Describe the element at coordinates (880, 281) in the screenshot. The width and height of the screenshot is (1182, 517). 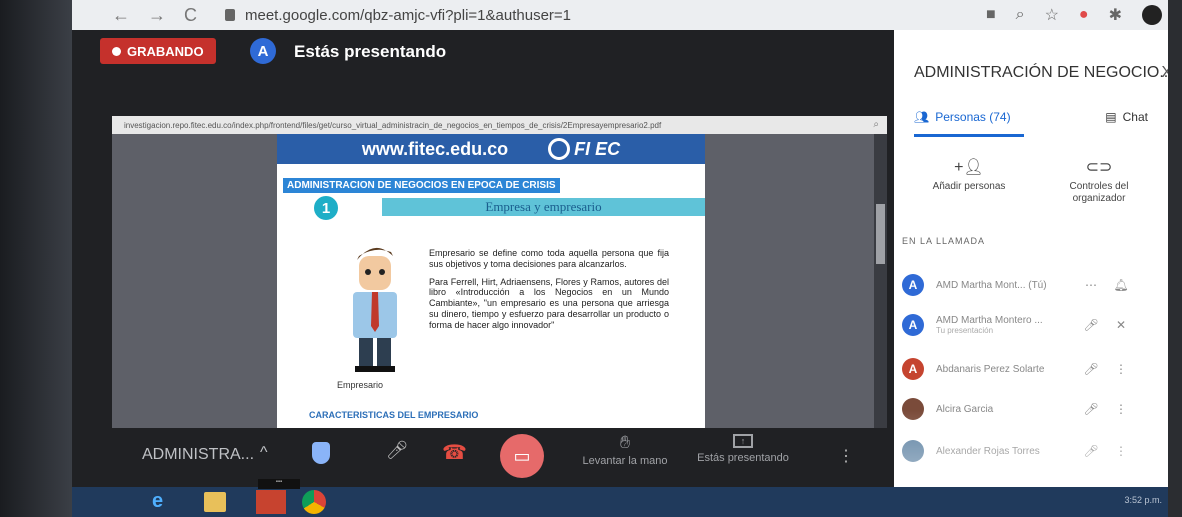
I see `pdf-scrollbar` at that location.